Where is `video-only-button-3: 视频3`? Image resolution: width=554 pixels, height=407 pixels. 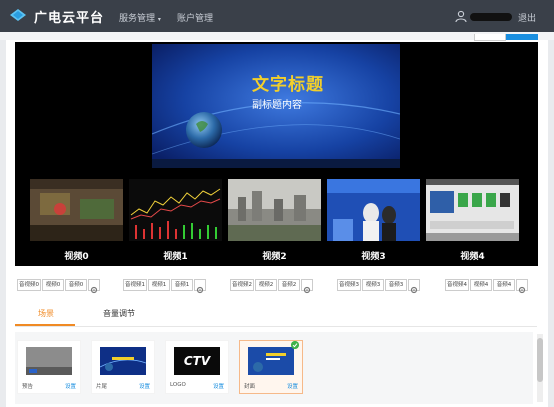 video-only-button-3: 视频3 is located at coordinates (373, 285).